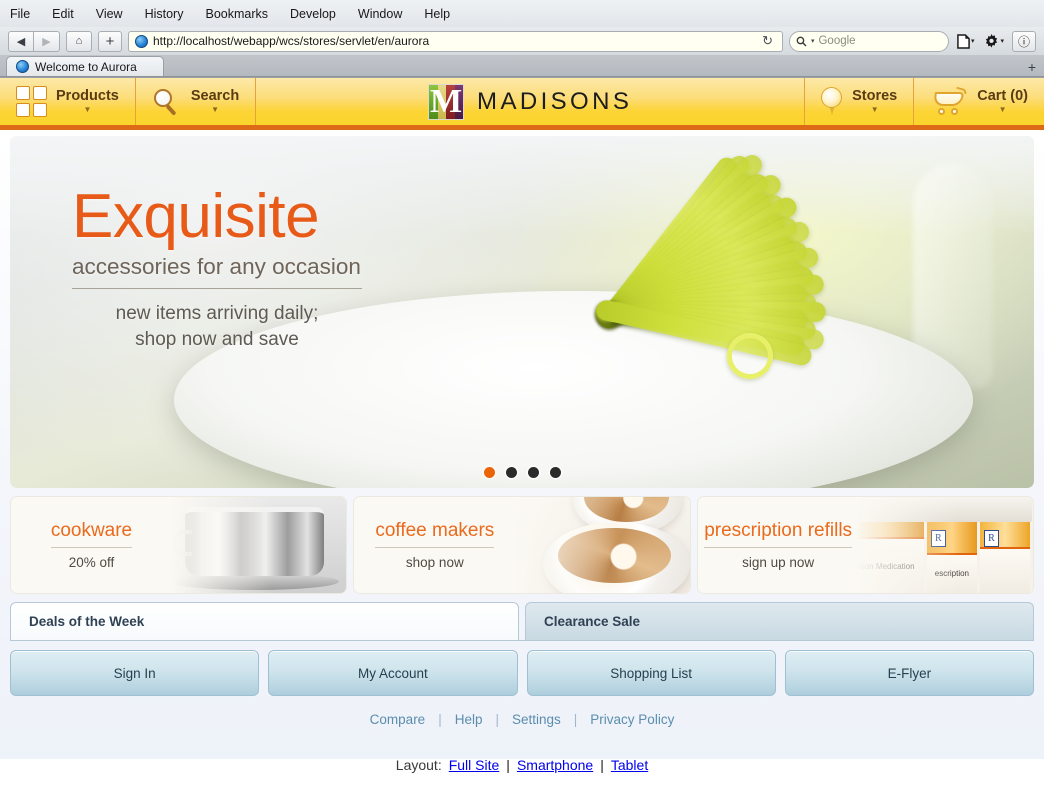 This screenshot has width=1044, height=806. What do you see at coordinates (215, 95) in the screenshot?
I see `nav-item-search-label: Search` at bounding box center [215, 95].